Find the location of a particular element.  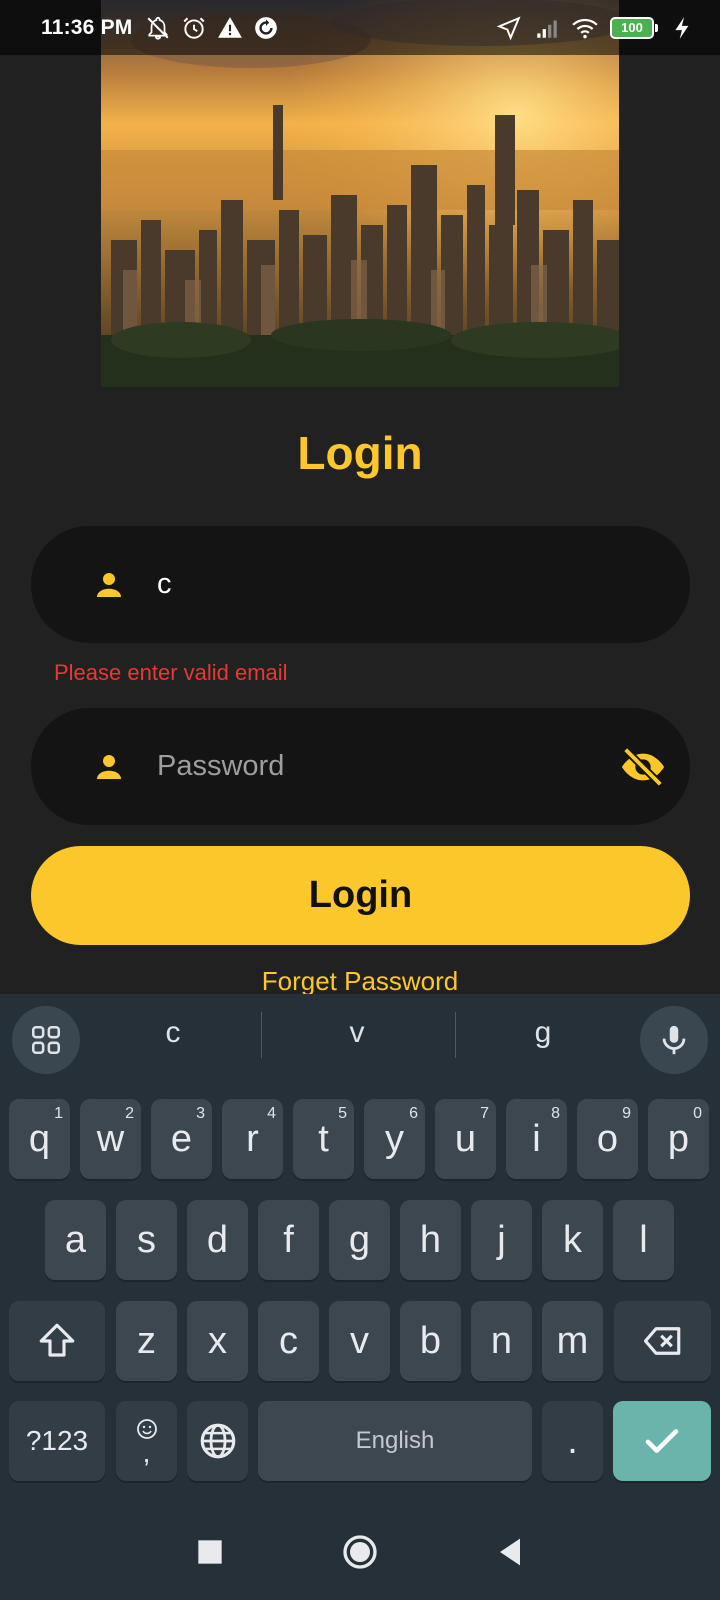

key-e: e3 is located at coordinates (181, 1139).